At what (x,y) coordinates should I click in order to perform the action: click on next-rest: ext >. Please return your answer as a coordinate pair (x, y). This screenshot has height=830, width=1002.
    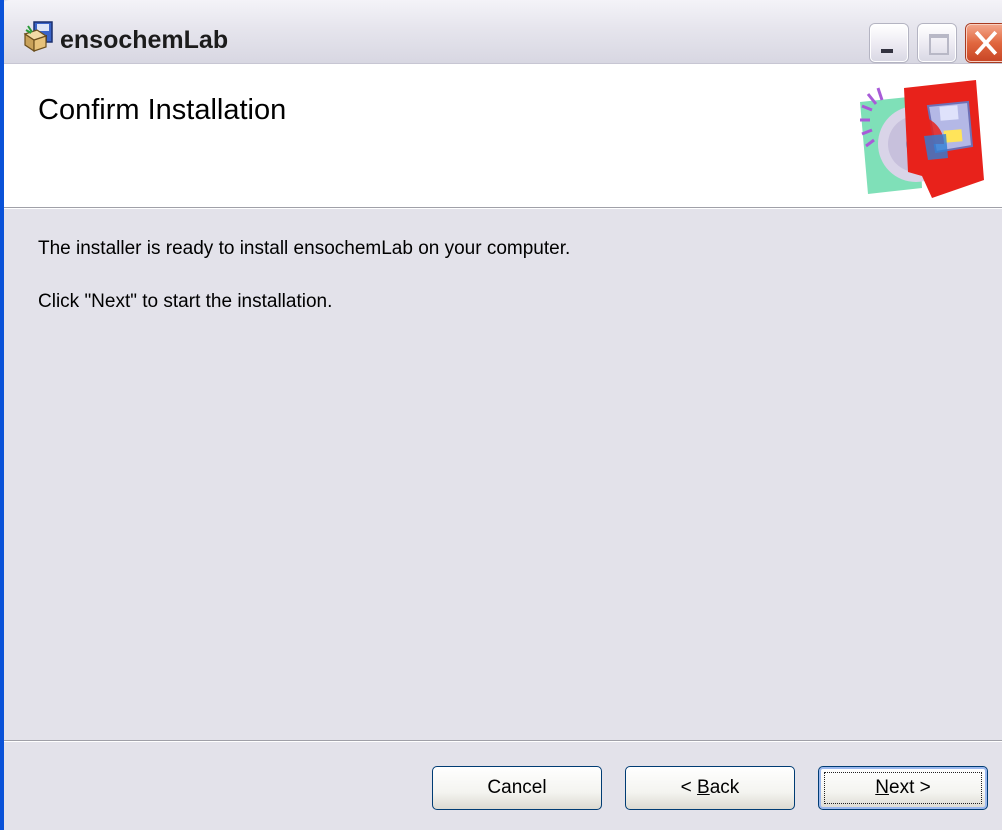
    Looking at the image, I should click on (910, 787).